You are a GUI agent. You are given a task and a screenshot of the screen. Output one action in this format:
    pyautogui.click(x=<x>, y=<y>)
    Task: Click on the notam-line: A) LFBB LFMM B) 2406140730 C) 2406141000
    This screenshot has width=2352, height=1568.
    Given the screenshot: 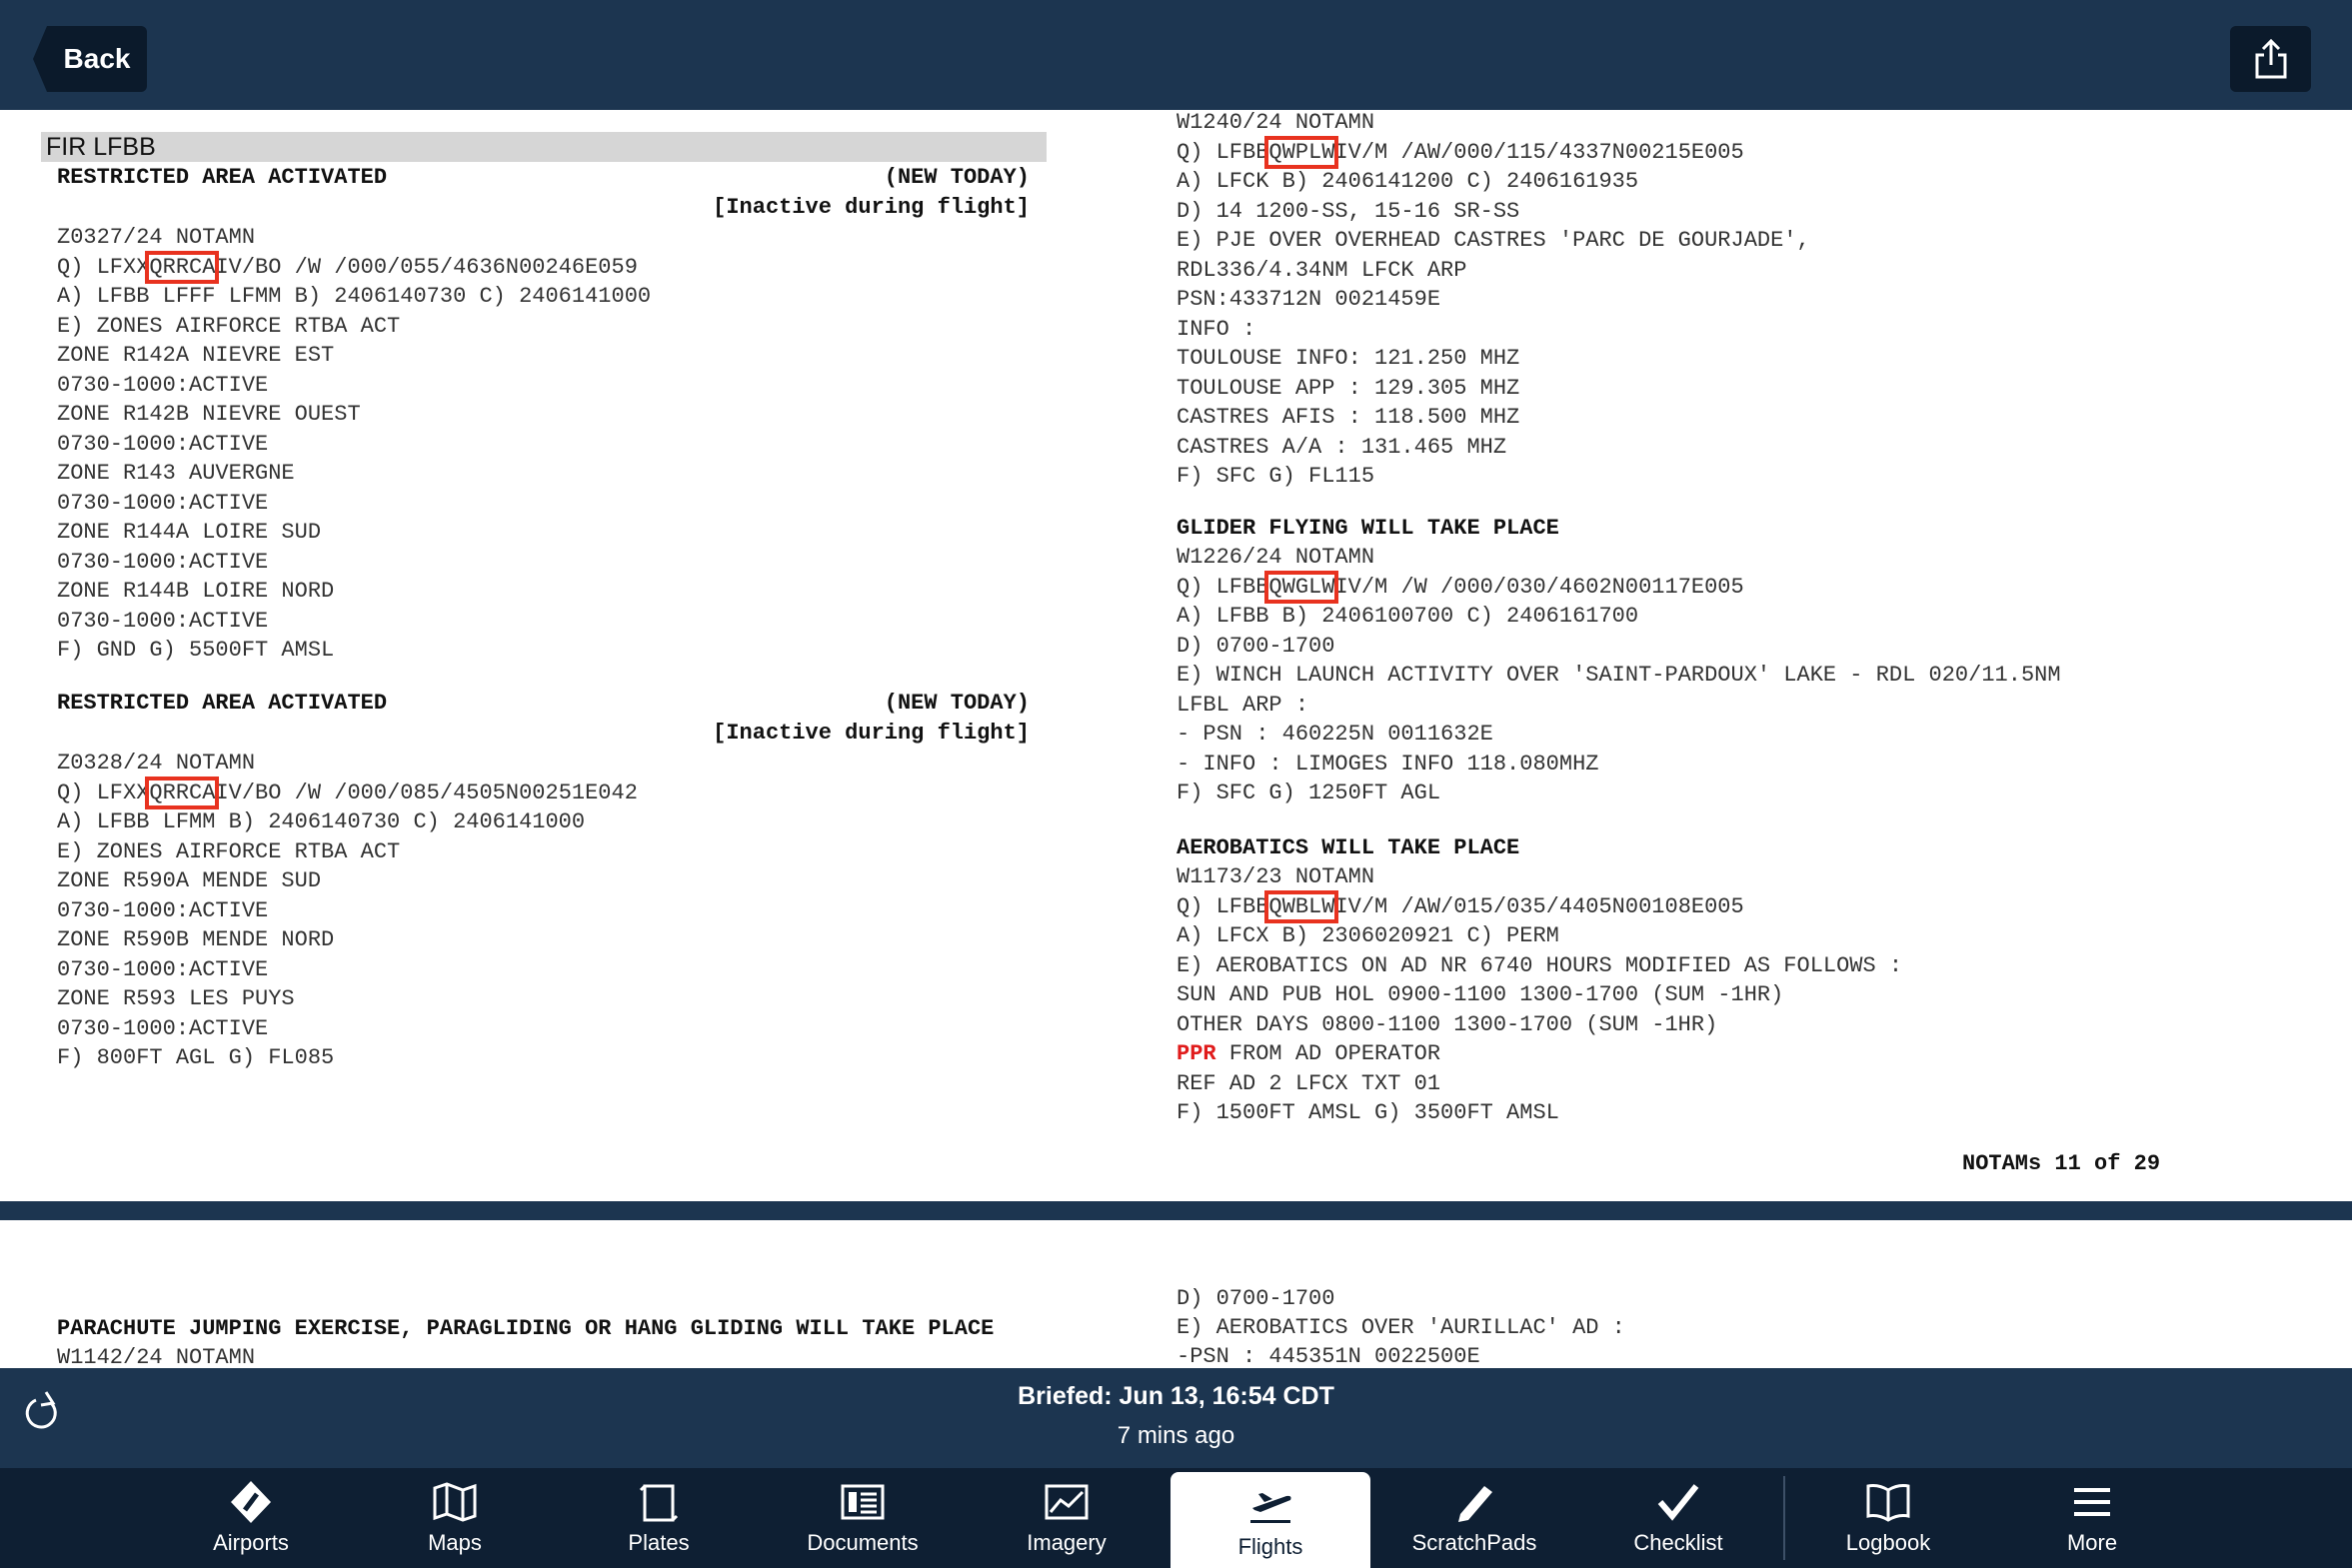 What is the action you would take?
    pyautogui.click(x=321, y=822)
    